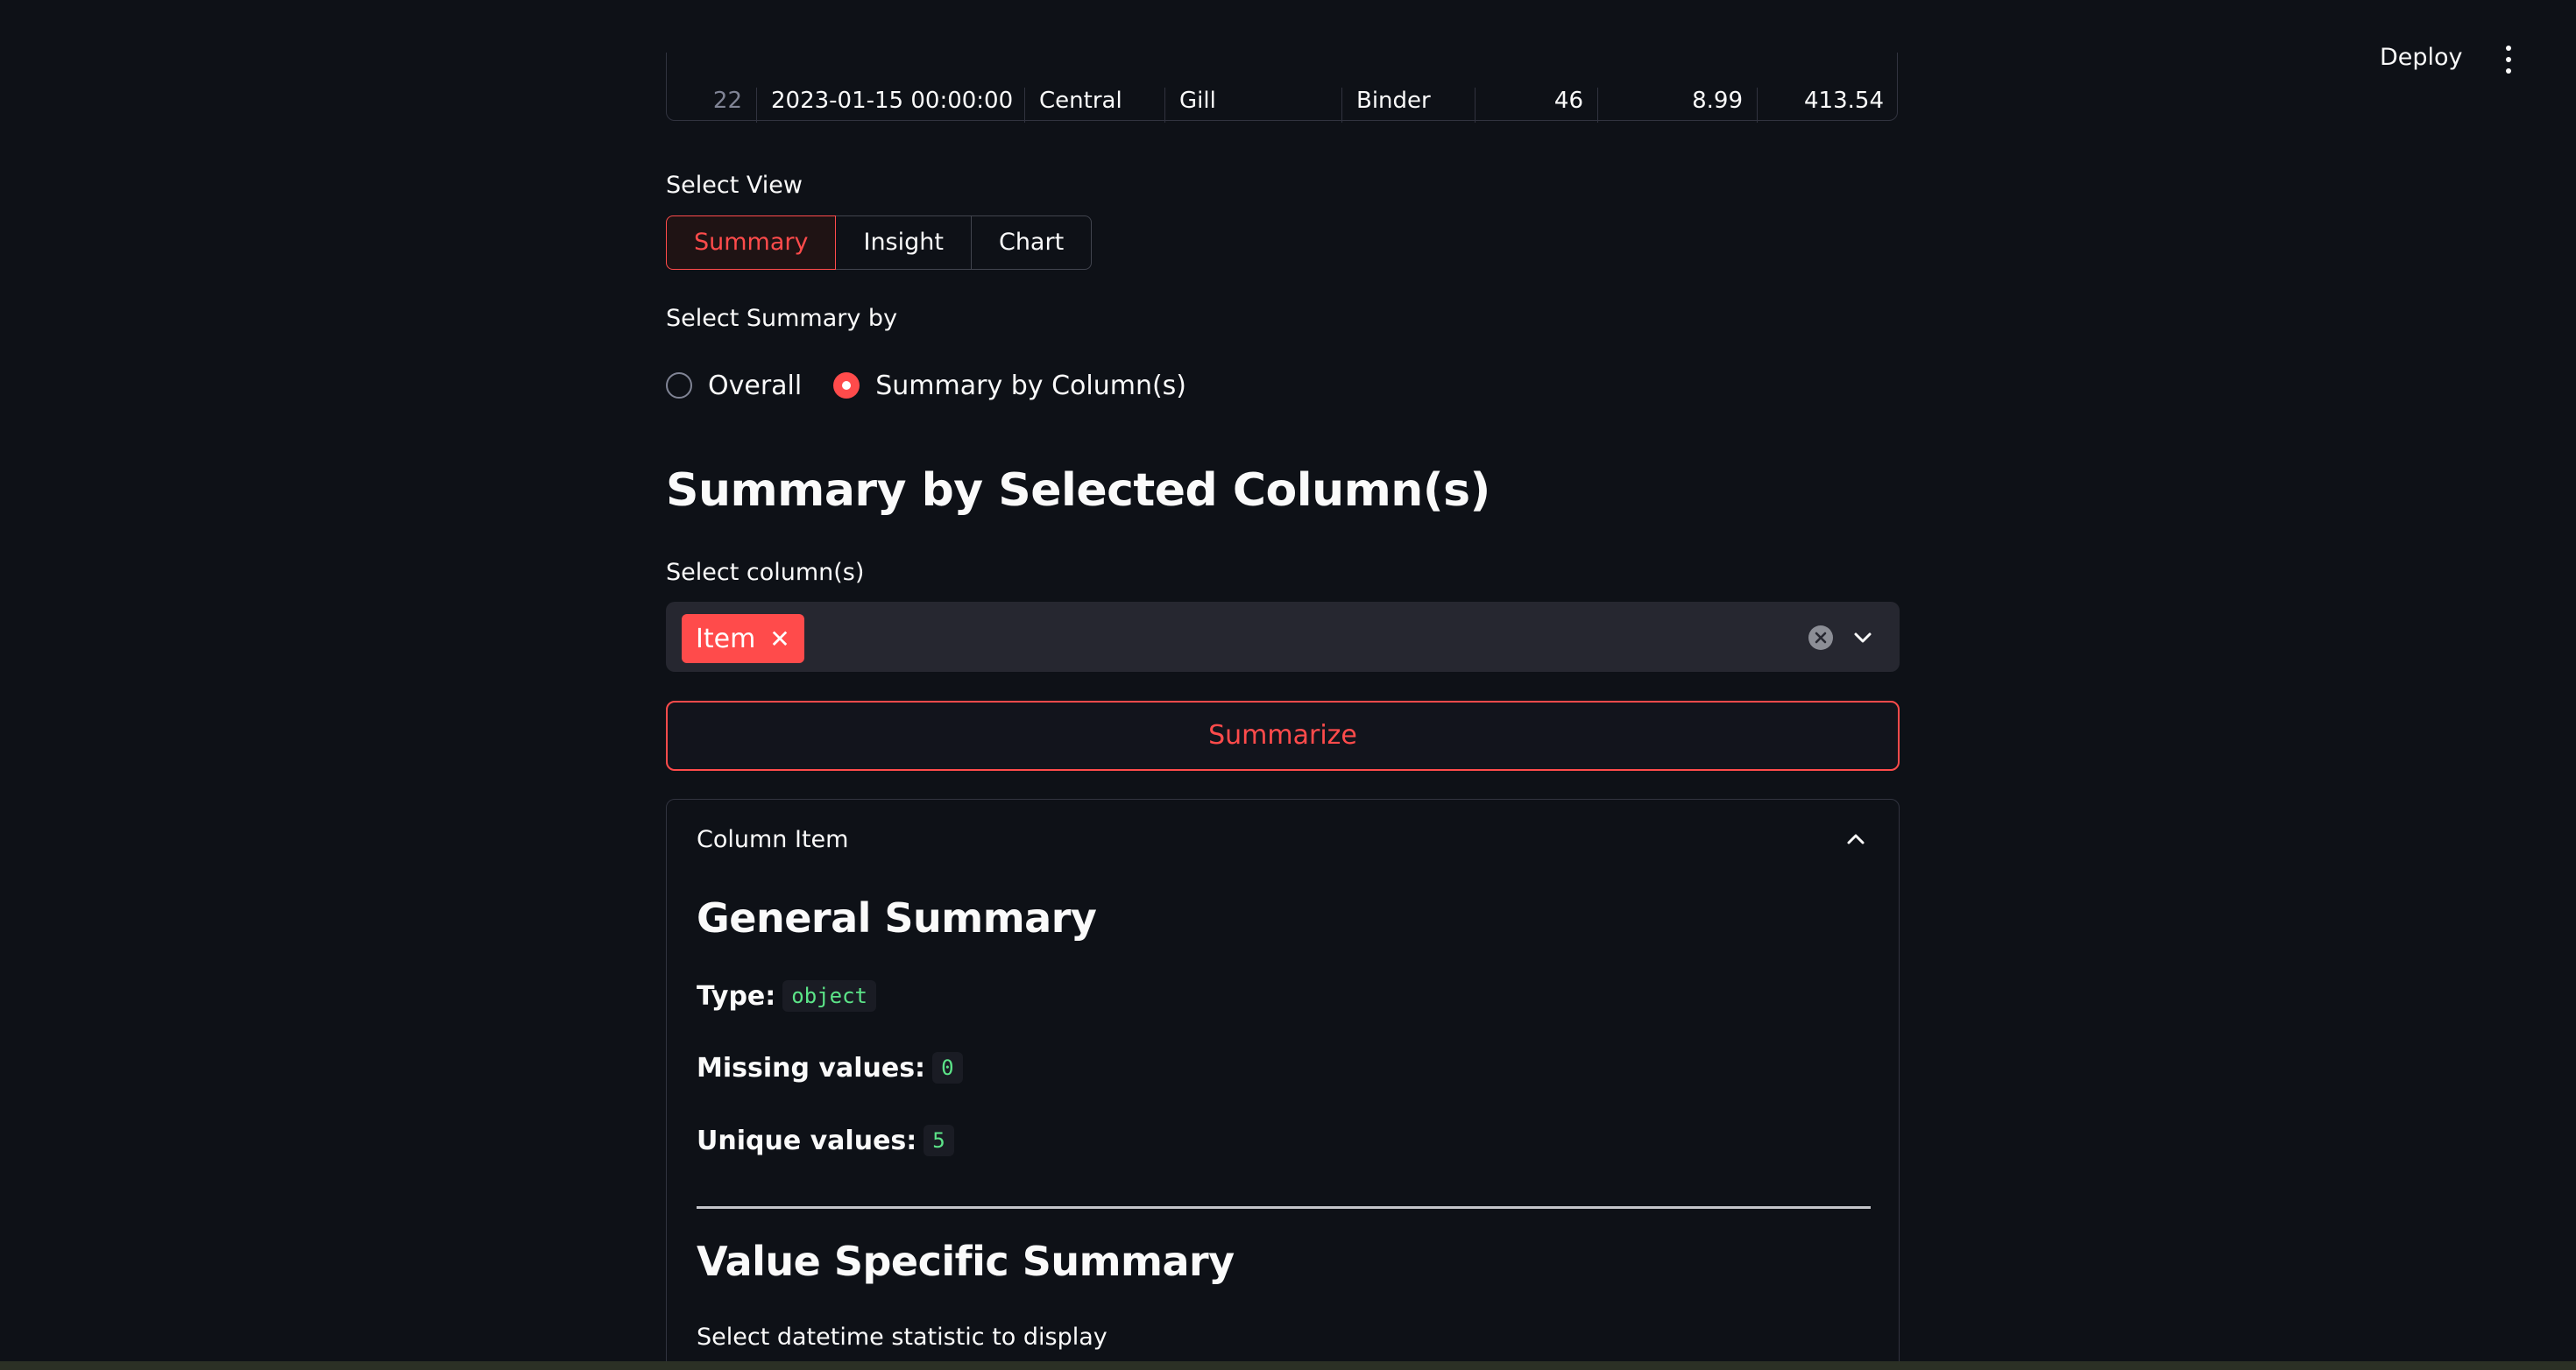  I want to click on summary-by-radio-group: Overall Summary by Column(s), so click(942, 385).